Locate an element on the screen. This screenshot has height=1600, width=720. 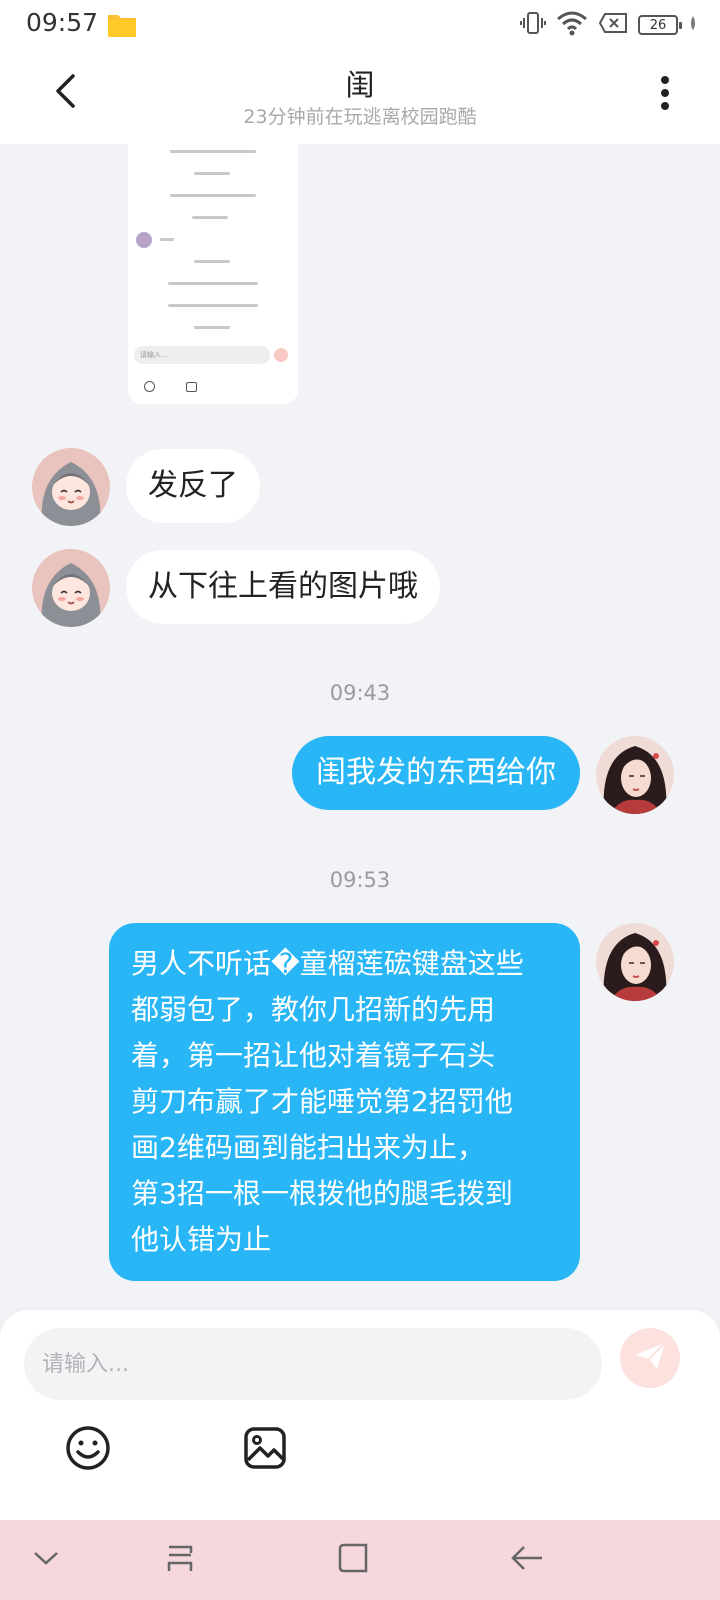
folder-icon is located at coordinates (122, 25).